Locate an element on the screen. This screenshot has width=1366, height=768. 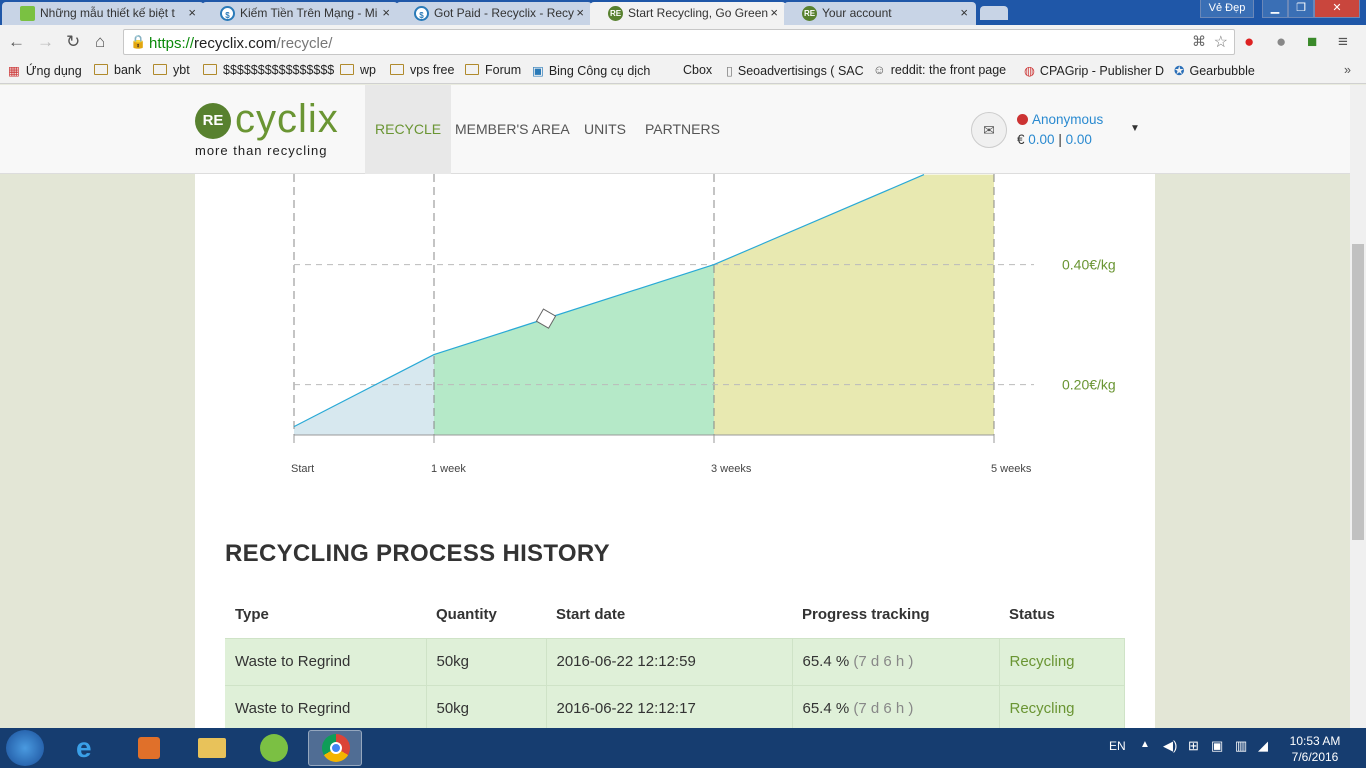
extension-icon: ■ is located at coordinates (1312, 42).